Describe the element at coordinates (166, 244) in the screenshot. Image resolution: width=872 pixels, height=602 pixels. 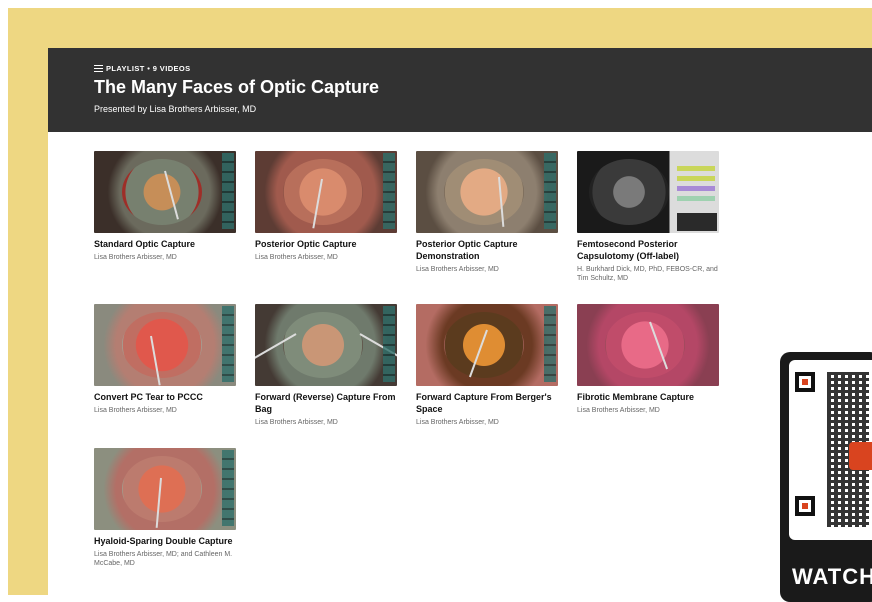
I see `video-title: Standard Optic Capture` at that location.